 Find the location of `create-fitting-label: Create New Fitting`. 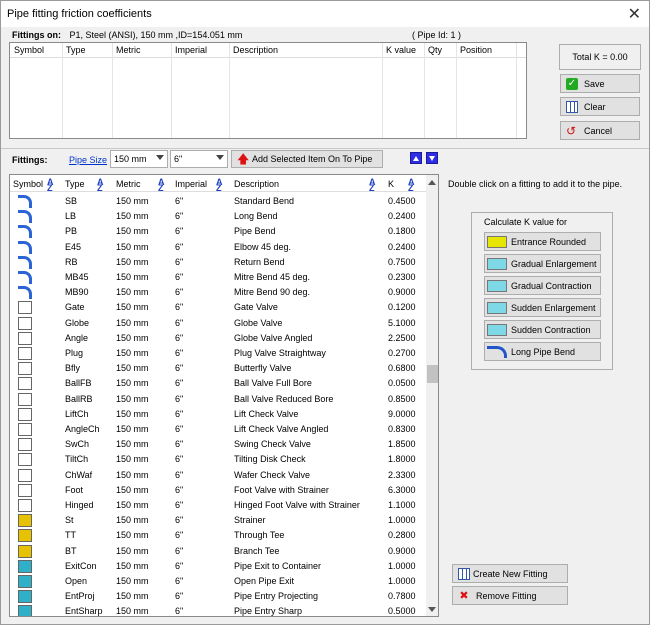

create-fitting-label: Create New Fitting is located at coordinates (510, 573).